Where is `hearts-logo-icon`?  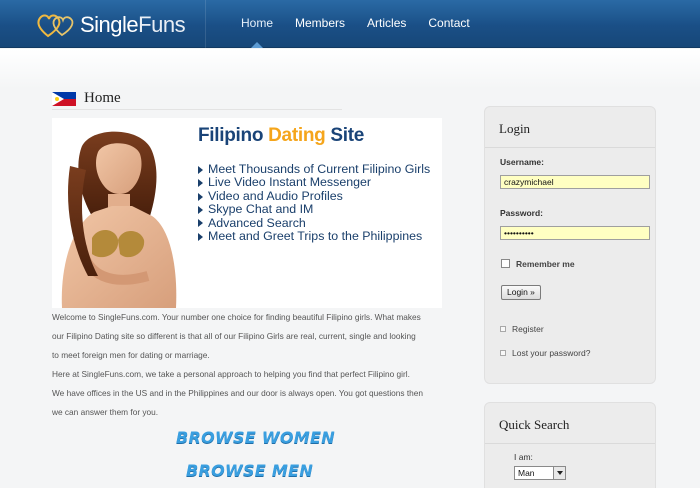 hearts-logo-icon is located at coordinates (55, 26).